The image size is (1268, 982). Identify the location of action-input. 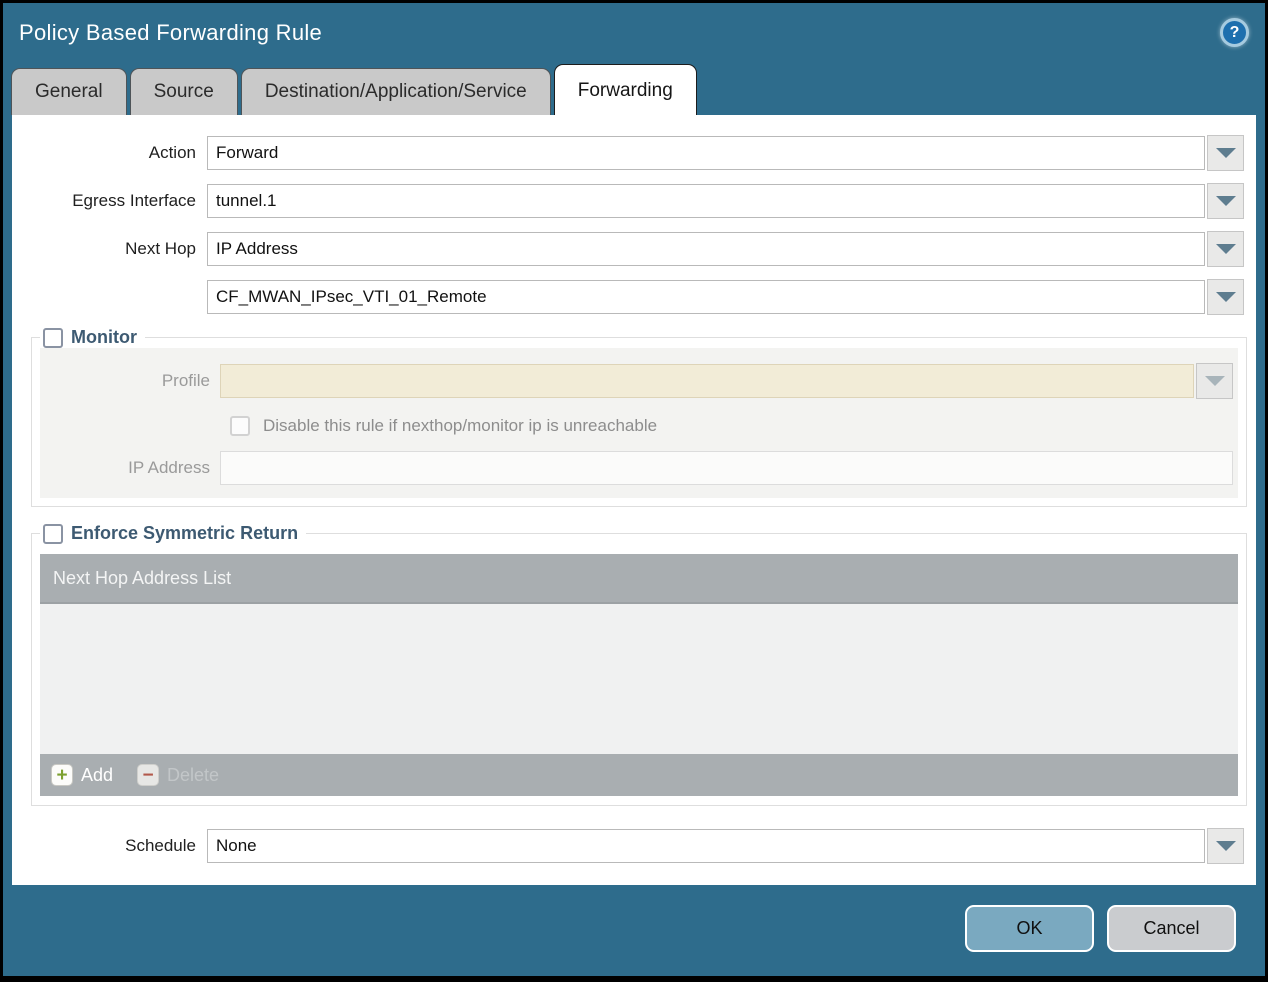
(706, 153).